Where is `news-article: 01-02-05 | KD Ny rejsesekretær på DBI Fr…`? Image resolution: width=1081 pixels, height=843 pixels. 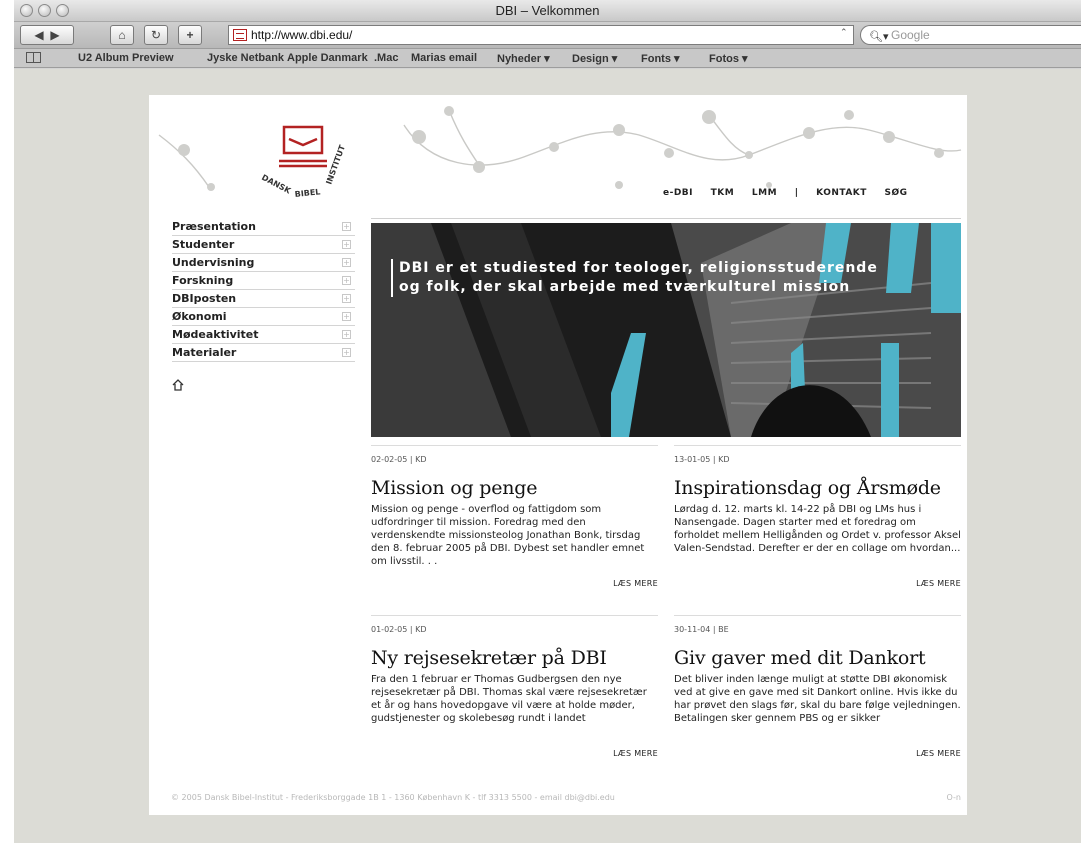 news-article: 01-02-05 | KD Ny rejsesekretær på DBI Fr… is located at coordinates (514, 686).